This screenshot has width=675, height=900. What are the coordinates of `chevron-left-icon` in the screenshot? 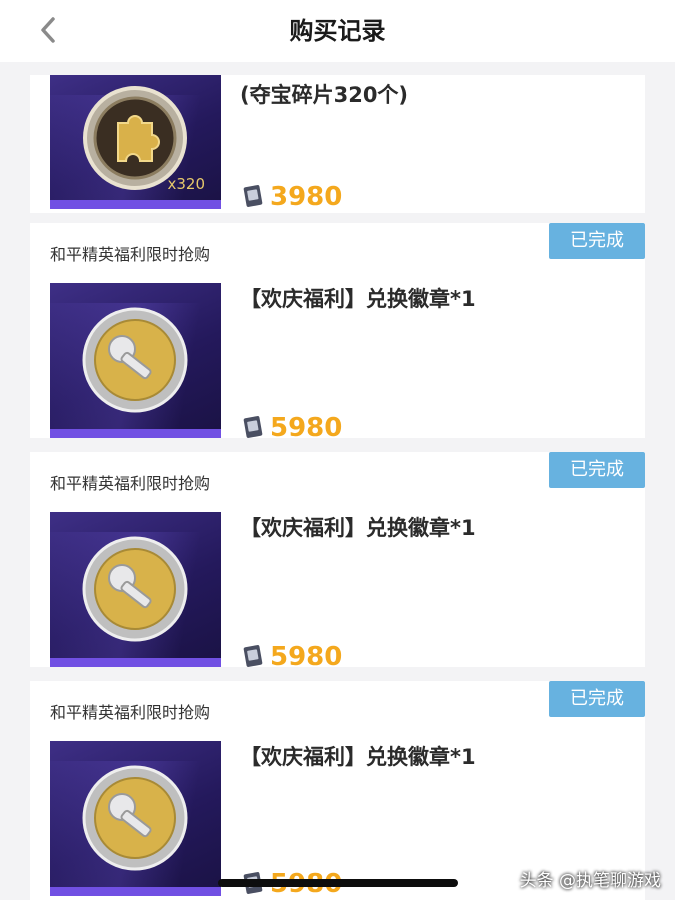 It's located at (48, 30).